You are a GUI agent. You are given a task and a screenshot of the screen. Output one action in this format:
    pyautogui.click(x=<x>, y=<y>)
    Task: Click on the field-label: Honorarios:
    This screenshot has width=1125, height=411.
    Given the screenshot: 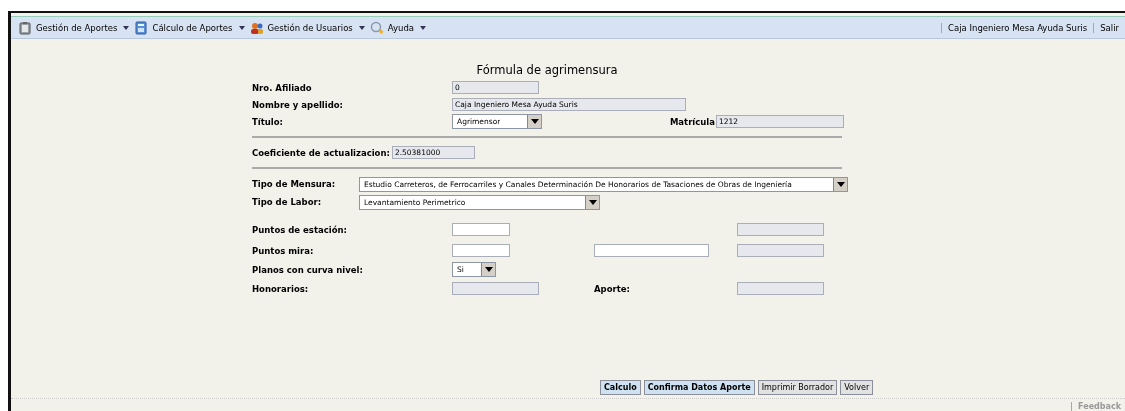 What is the action you would take?
    pyautogui.click(x=281, y=288)
    